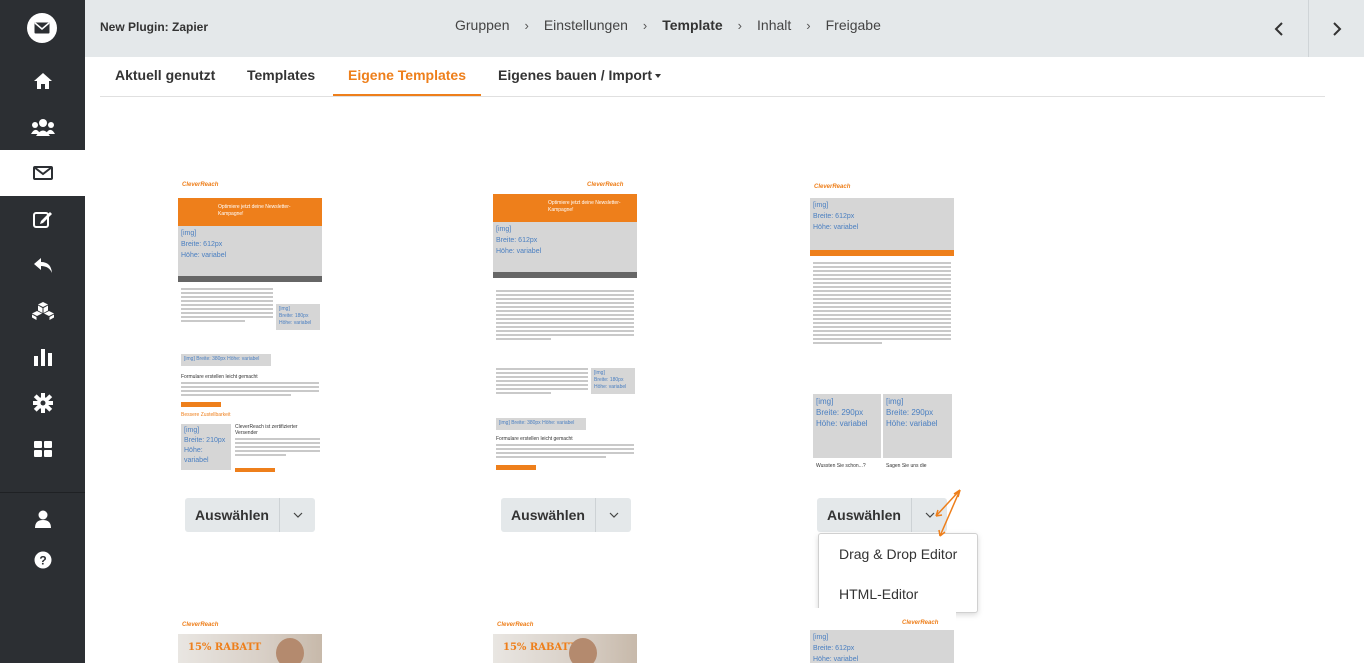  What do you see at coordinates (42, 127) in the screenshot?
I see `sidebar-item-groups` at bounding box center [42, 127].